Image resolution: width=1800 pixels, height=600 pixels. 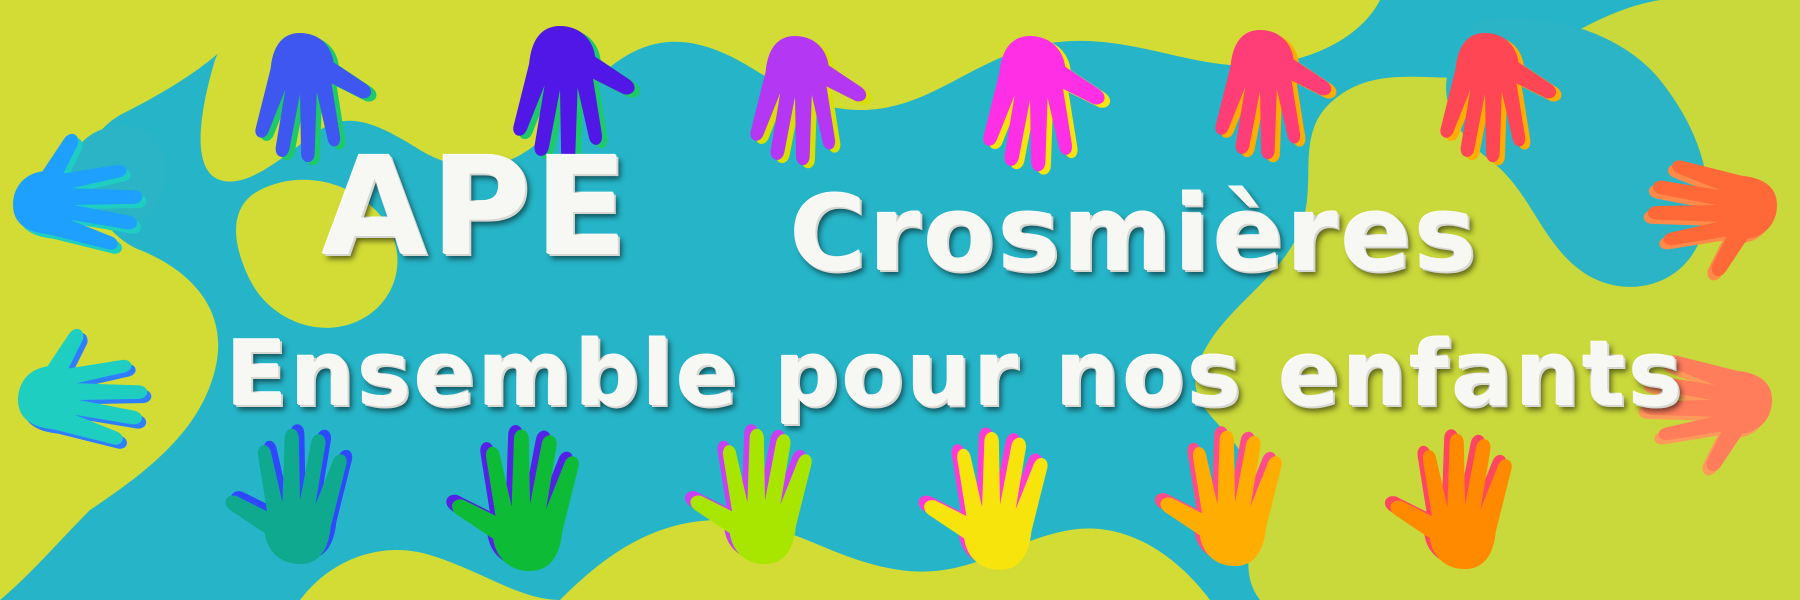 What do you see at coordinates (1135, 234) in the screenshot?
I see `title-name: Crosmières` at bounding box center [1135, 234].